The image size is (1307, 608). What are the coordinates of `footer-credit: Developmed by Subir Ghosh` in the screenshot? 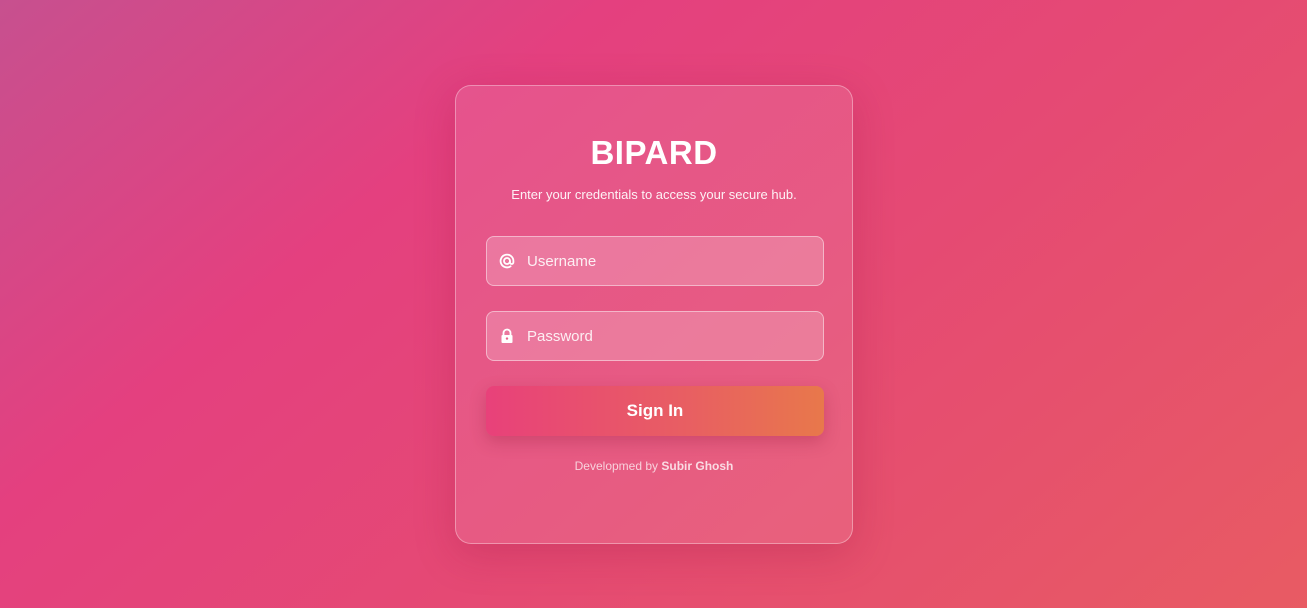 It's located at (654, 466).